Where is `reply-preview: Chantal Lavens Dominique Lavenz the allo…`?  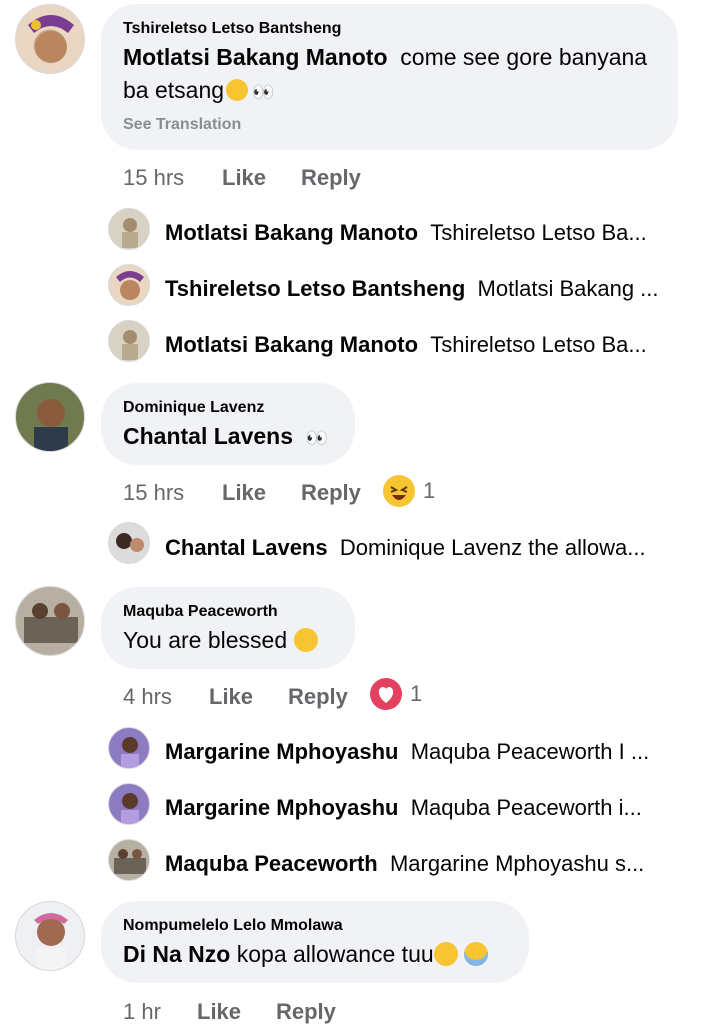
reply-preview: Chantal Lavens Dominique Lavenz the allo… is located at coordinates (425, 548).